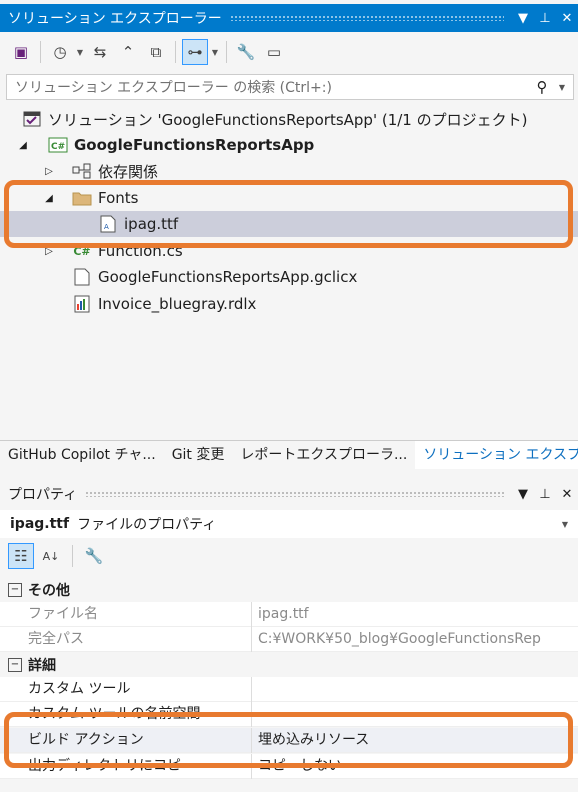 Image resolution: width=578 pixels, height=792 pixels. I want to click on dependencies-icon, so click(82, 171).